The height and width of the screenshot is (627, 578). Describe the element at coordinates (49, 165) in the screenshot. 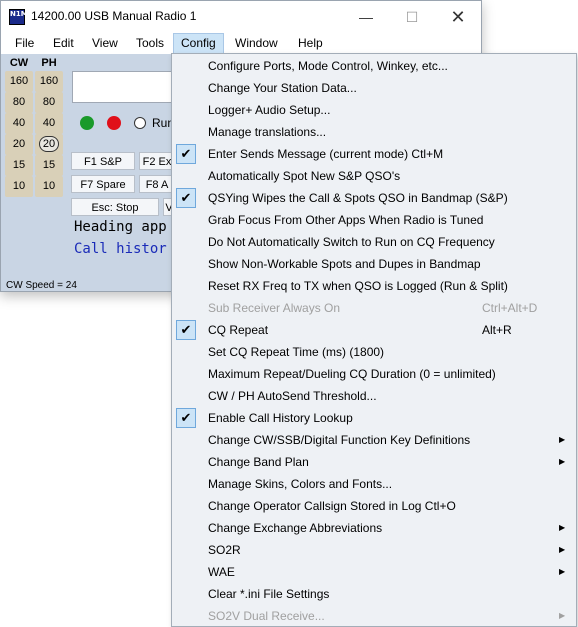

I see `ph-band-15: 15` at that location.